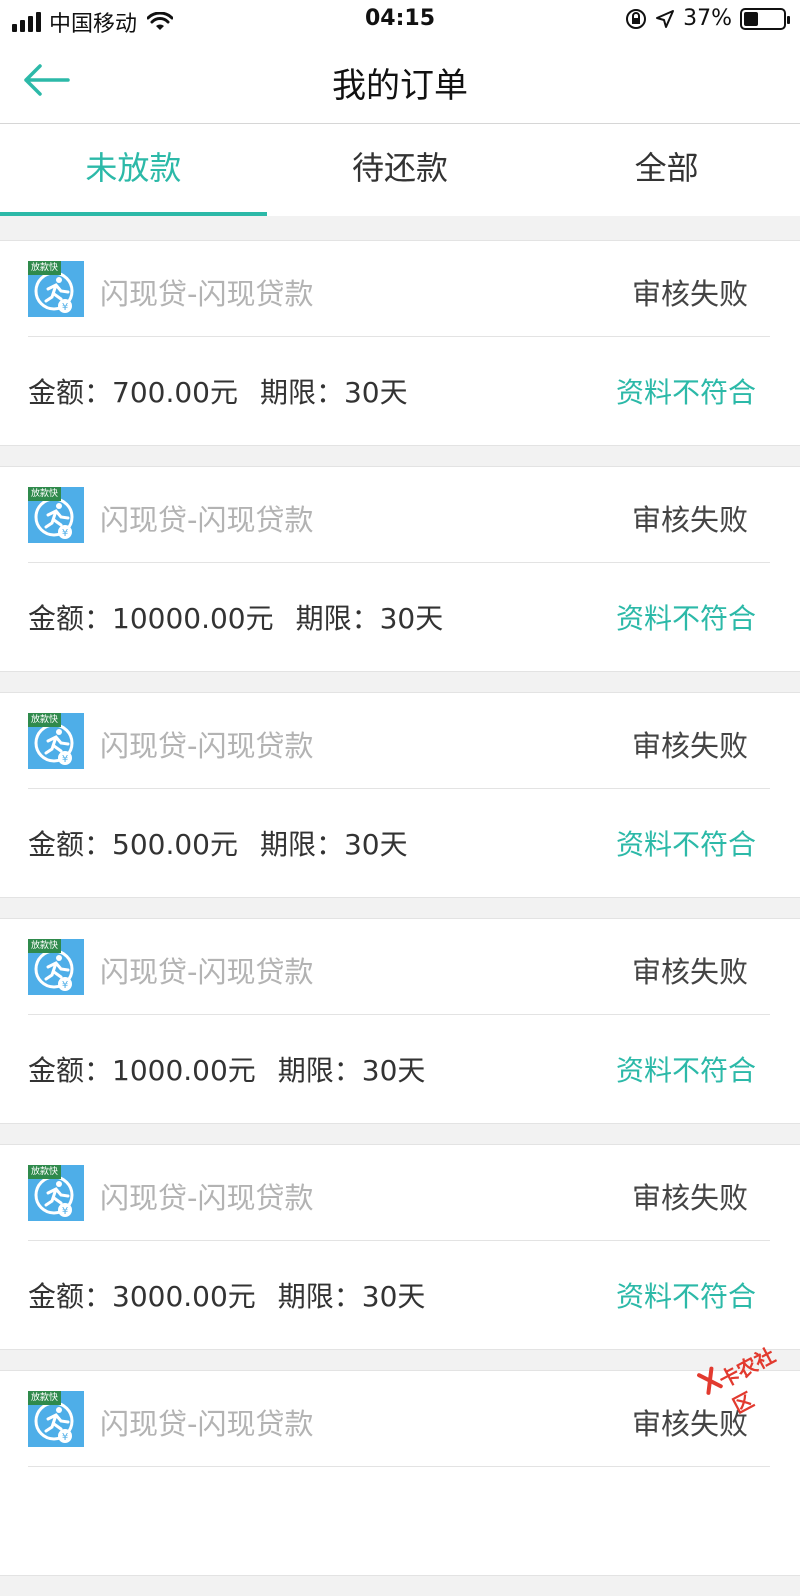 The width and height of the screenshot is (800, 1596). I want to click on tab-unpaid: 未放款, so click(133, 170).